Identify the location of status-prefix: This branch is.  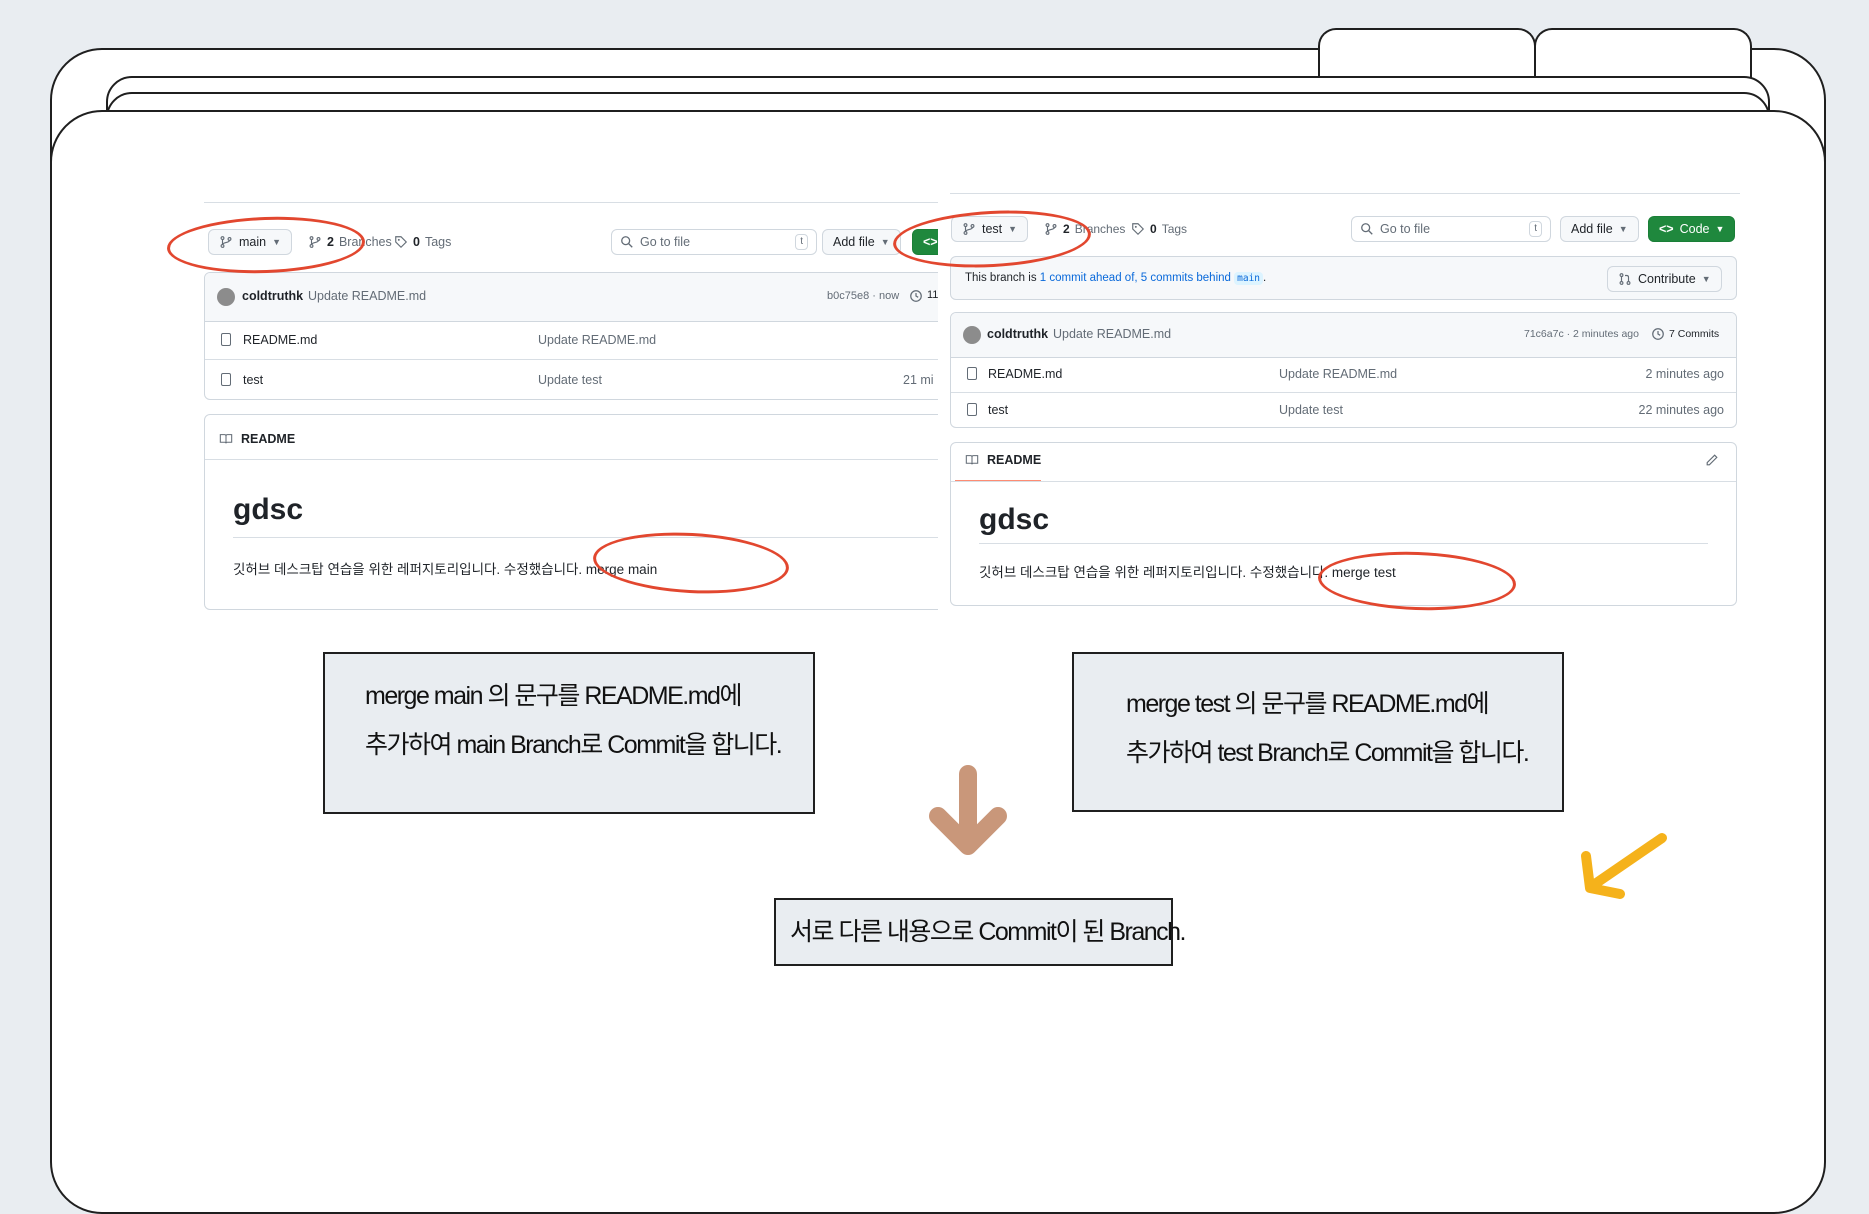
(1002, 278).